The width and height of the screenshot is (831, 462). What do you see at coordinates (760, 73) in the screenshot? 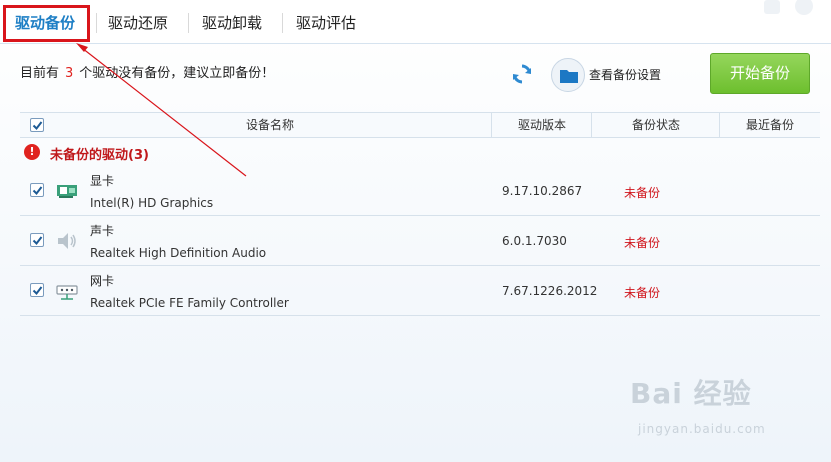
I see `start-backup-button: 开始备份` at bounding box center [760, 73].